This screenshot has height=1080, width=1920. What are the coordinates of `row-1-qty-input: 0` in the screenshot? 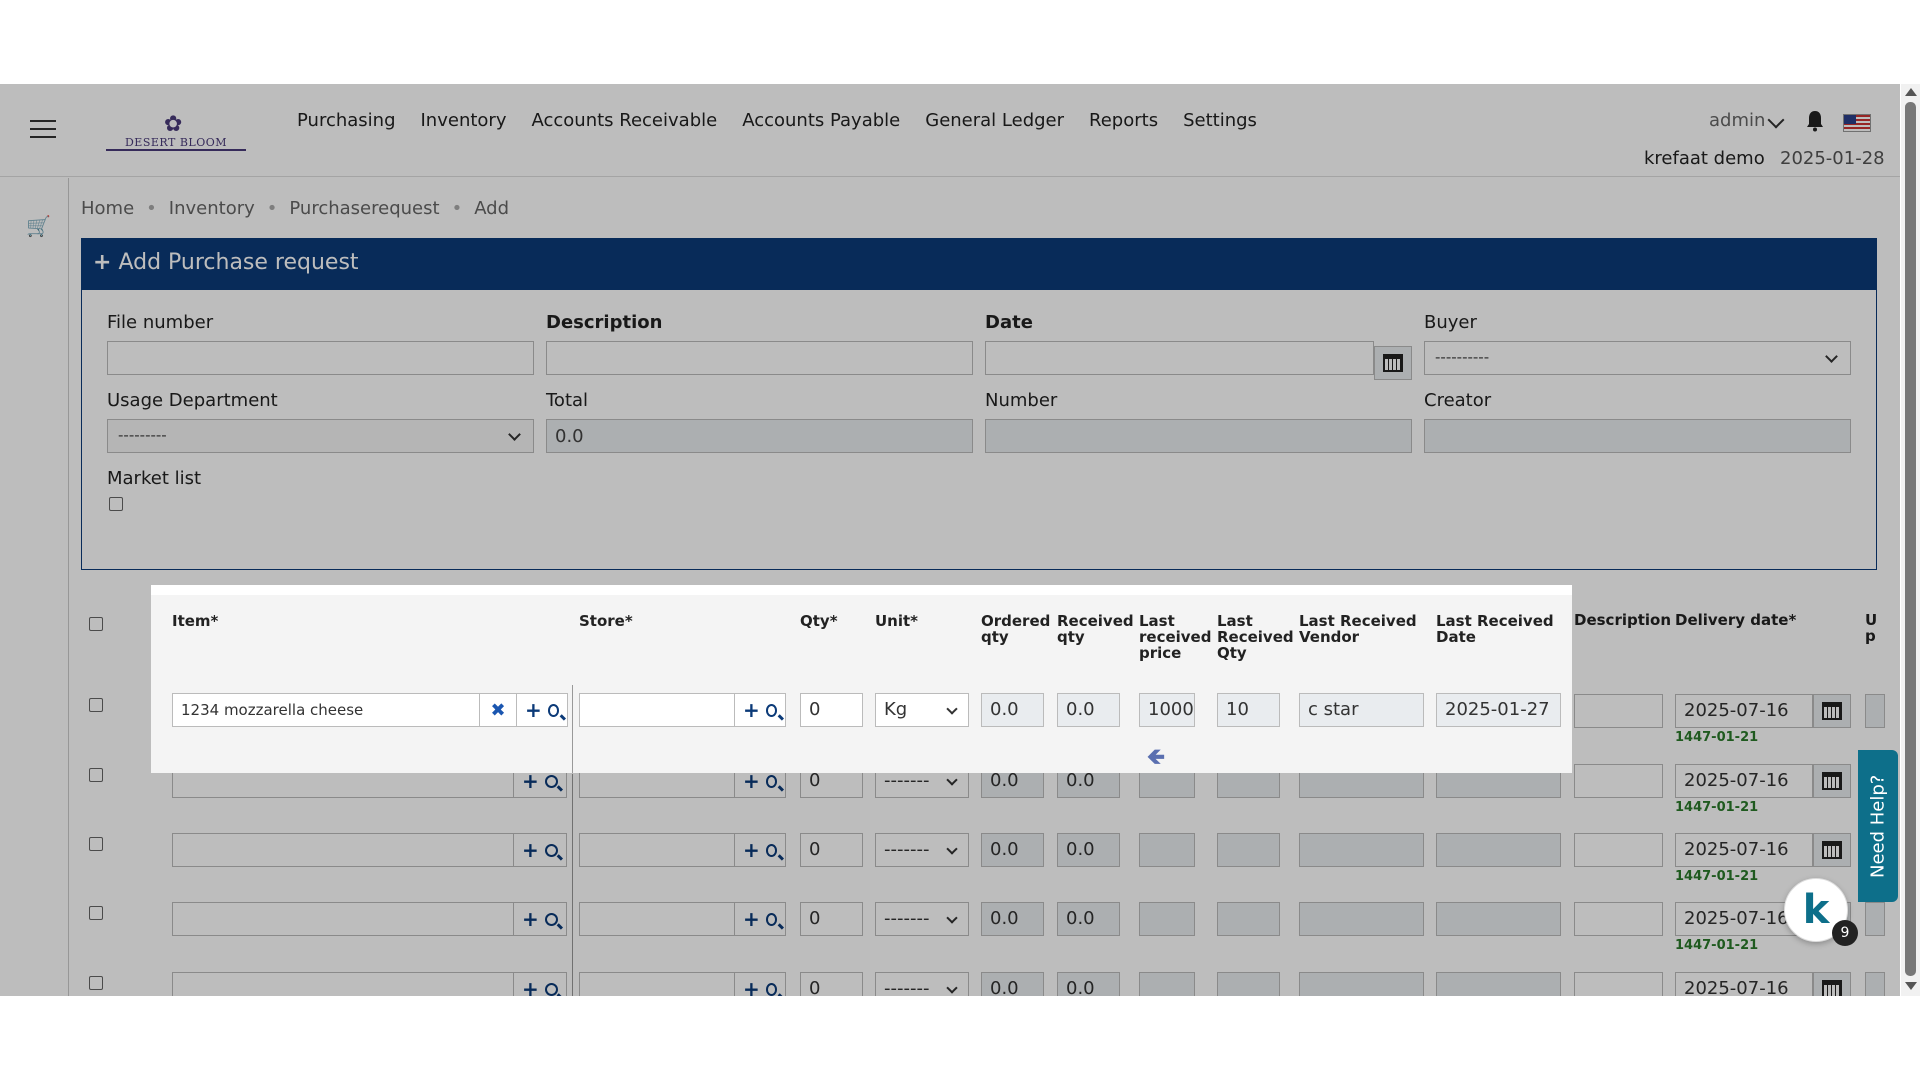 It's located at (831, 710).